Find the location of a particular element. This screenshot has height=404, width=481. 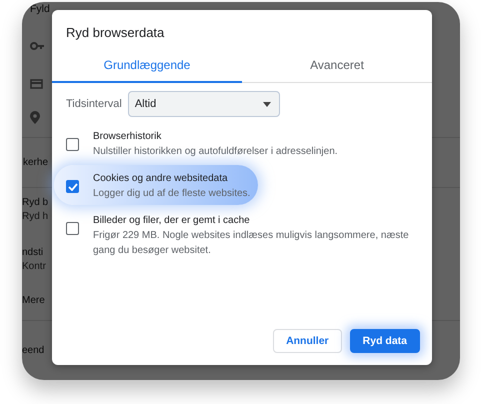

clear-data-button: Ryd data is located at coordinates (385, 341).